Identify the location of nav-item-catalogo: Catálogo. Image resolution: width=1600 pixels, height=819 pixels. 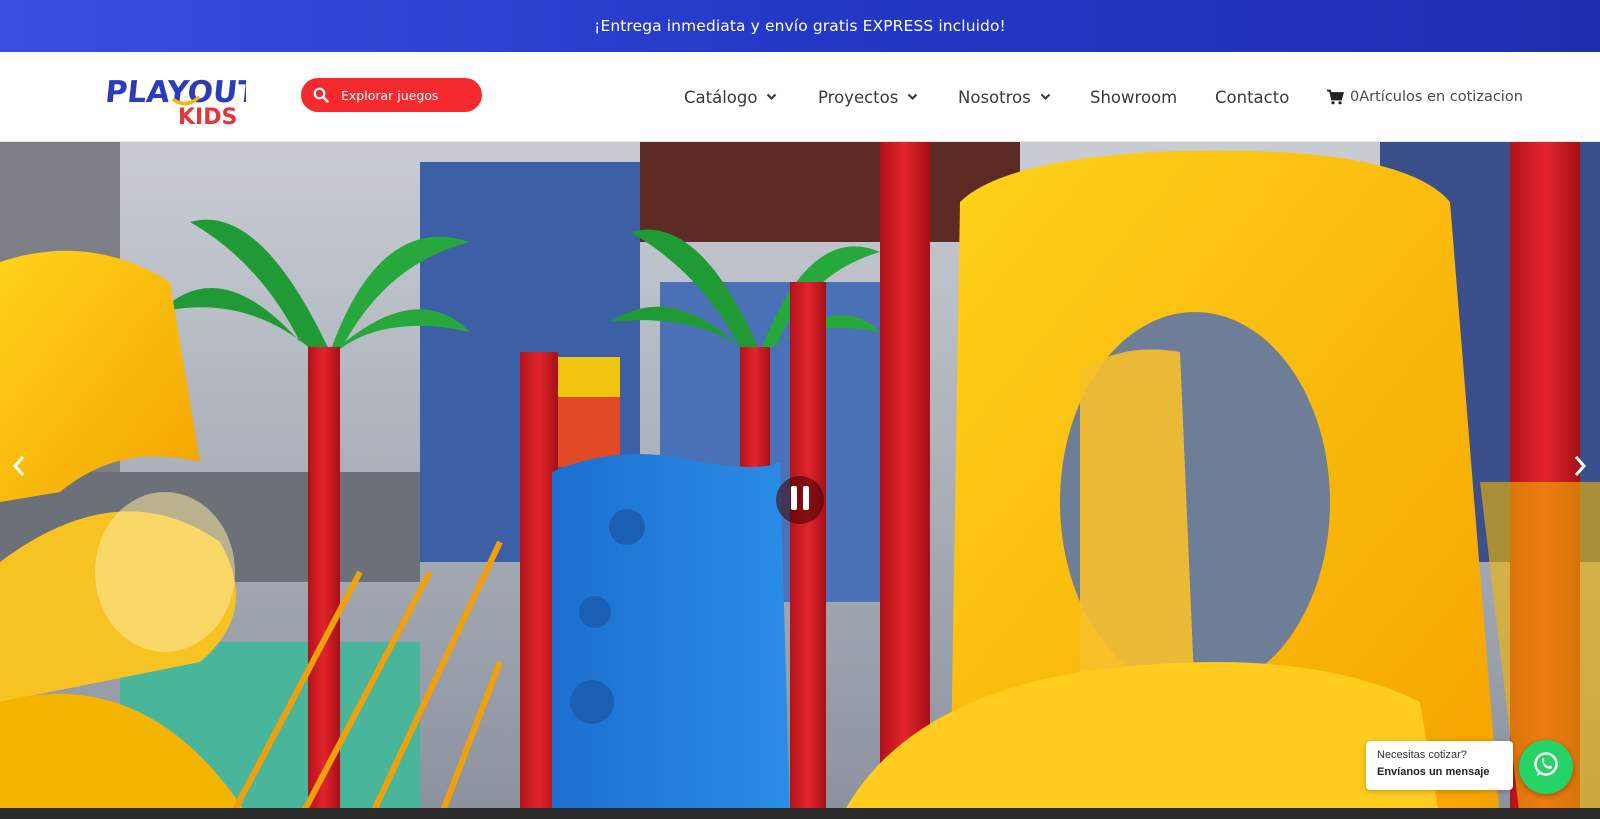
(730, 97).